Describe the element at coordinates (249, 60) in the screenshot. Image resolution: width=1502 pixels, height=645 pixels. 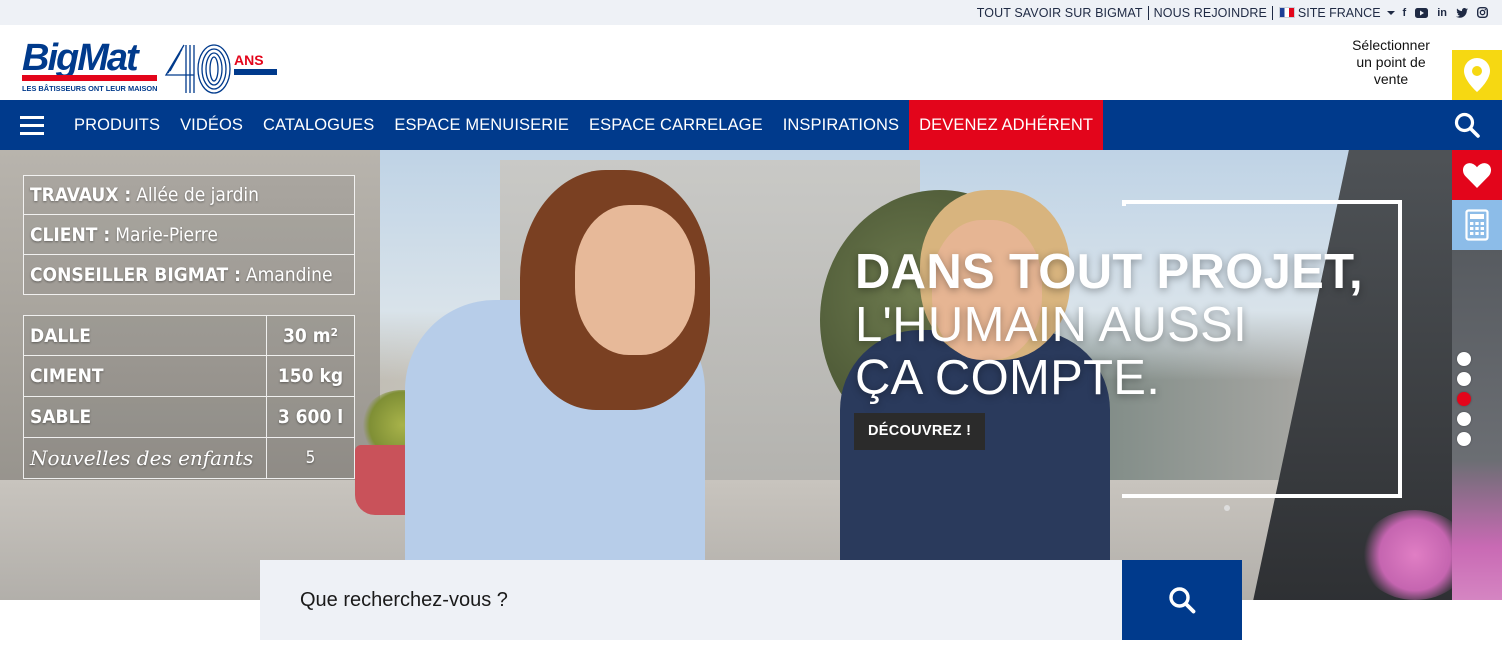
I see `svg-text: ANS` at that location.